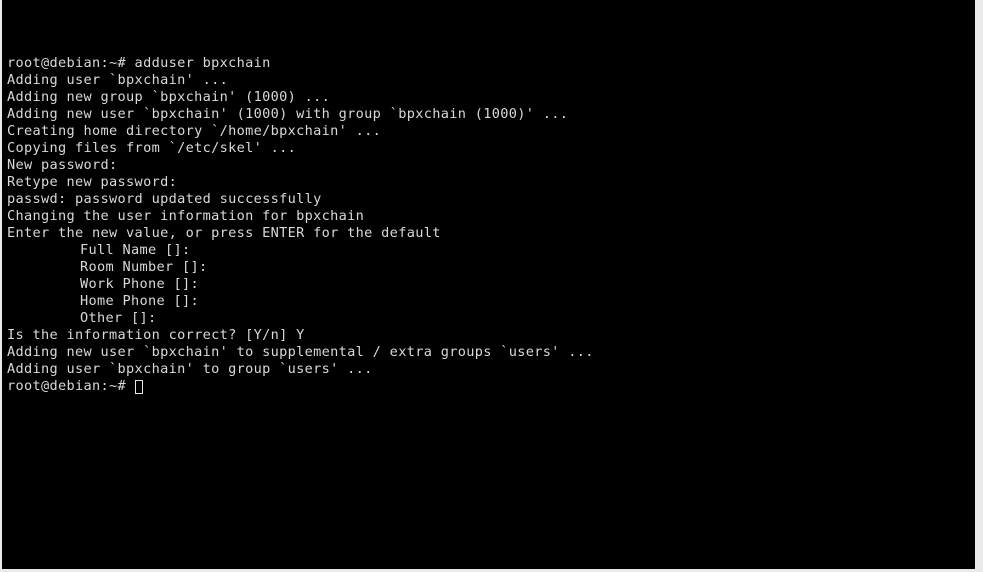 Image resolution: width=983 pixels, height=572 pixels. Describe the element at coordinates (67, 386) in the screenshot. I see `shell-prompt: root@debian:~#` at that location.